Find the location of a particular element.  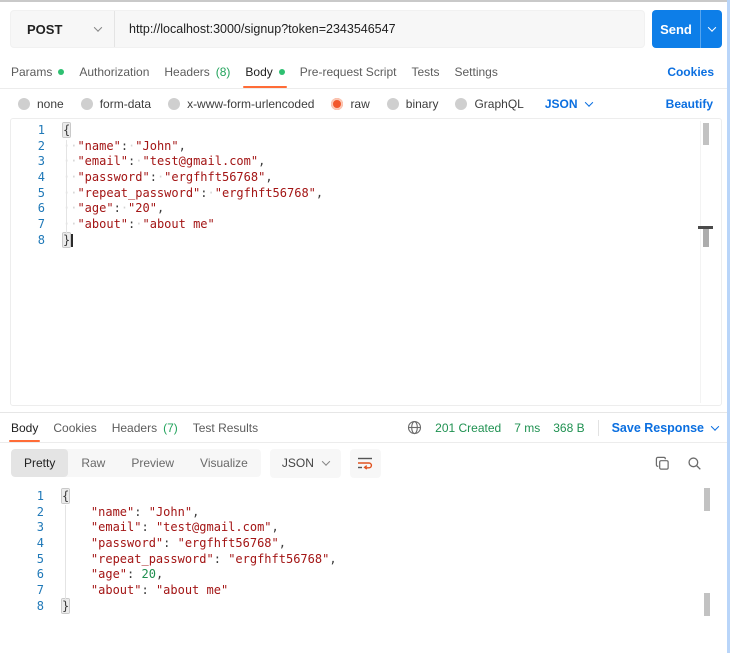

line-number: 8 is located at coordinates (41, 239).